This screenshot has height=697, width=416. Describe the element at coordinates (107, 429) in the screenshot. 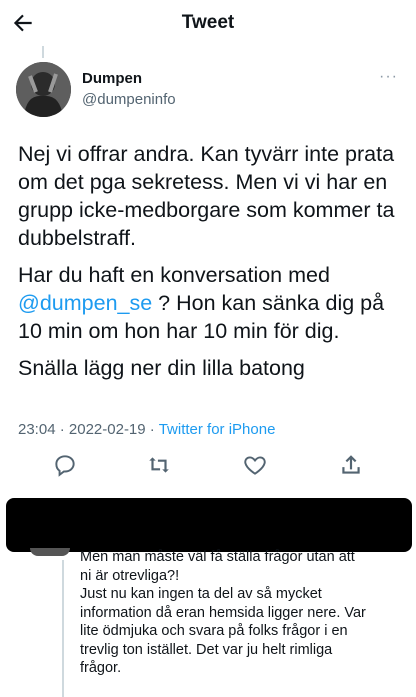

I see `tweet-date: 2022-02-19` at that location.